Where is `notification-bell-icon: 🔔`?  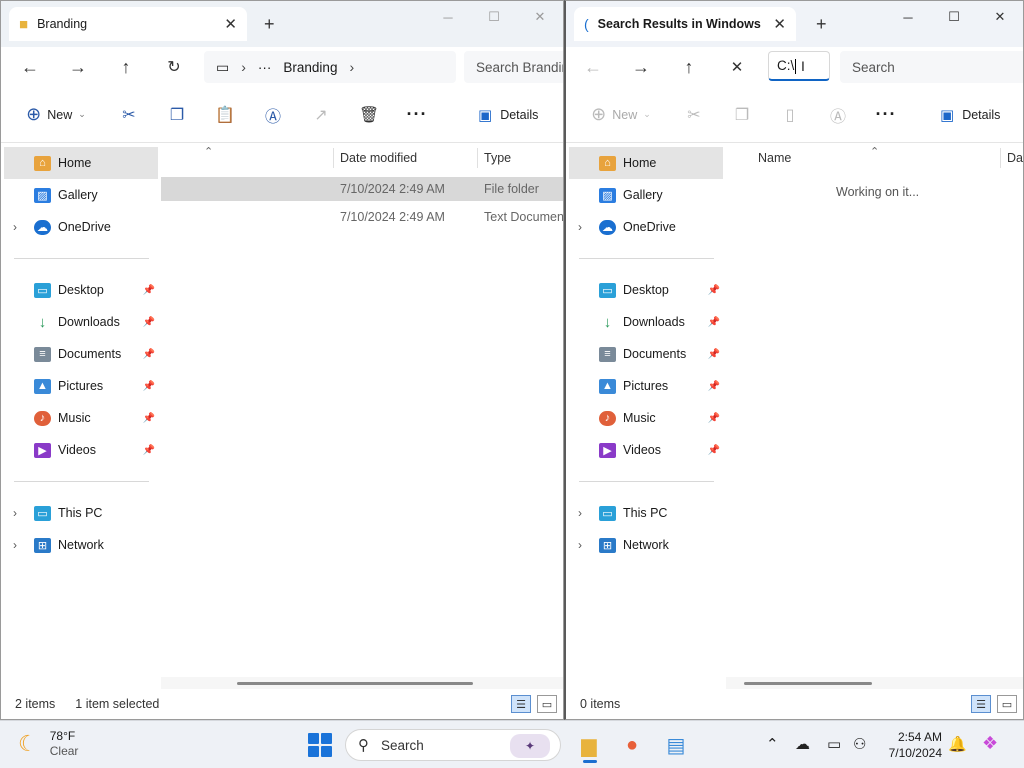 notification-bell-icon: 🔔 is located at coordinates (957, 744).